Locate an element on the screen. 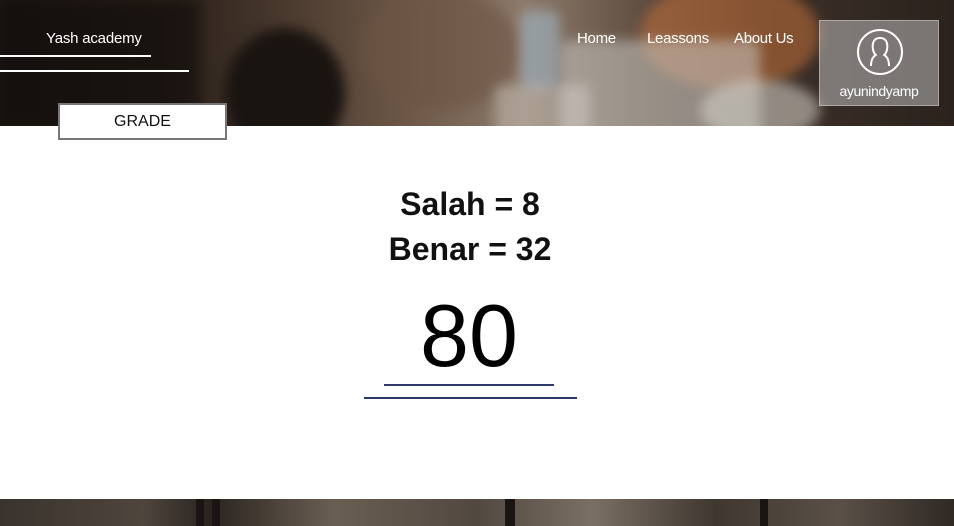 The width and height of the screenshot is (954, 526). grade-tab: GRADE is located at coordinates (142, 121).